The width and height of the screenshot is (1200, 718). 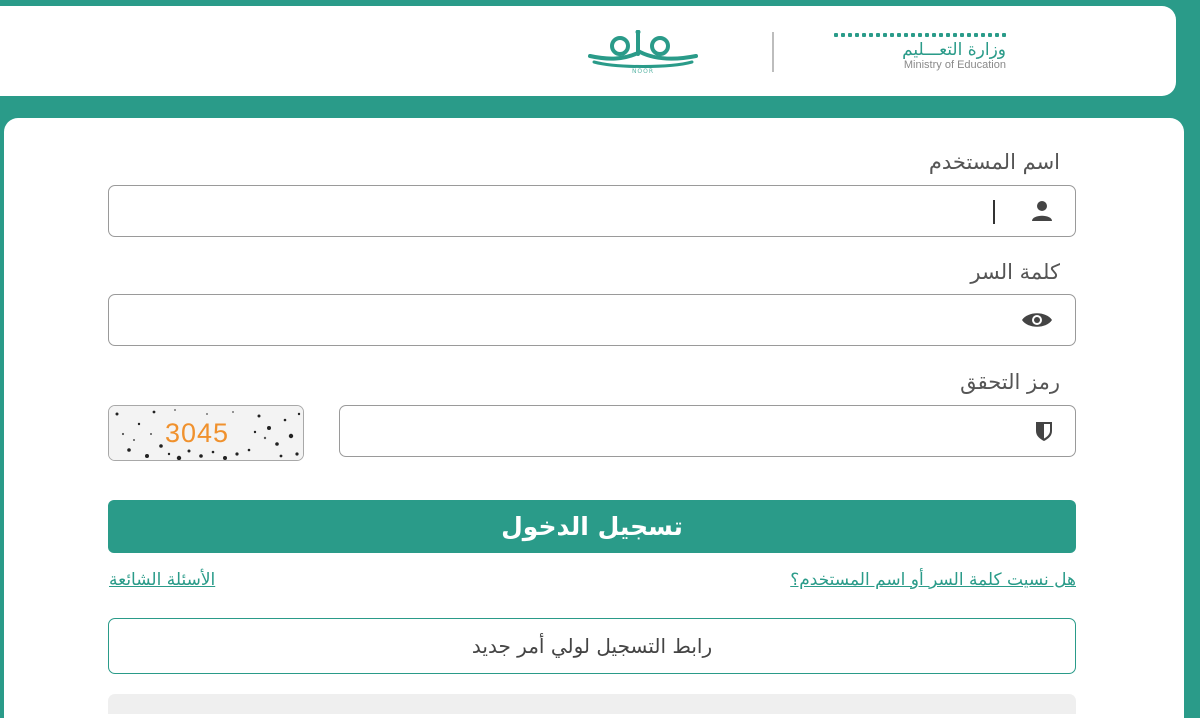 What do you see at coordinates (954, 64) in the screenshot?
I see `ministry-name-en: Ministry of Education` at bounding box center [954, 64].